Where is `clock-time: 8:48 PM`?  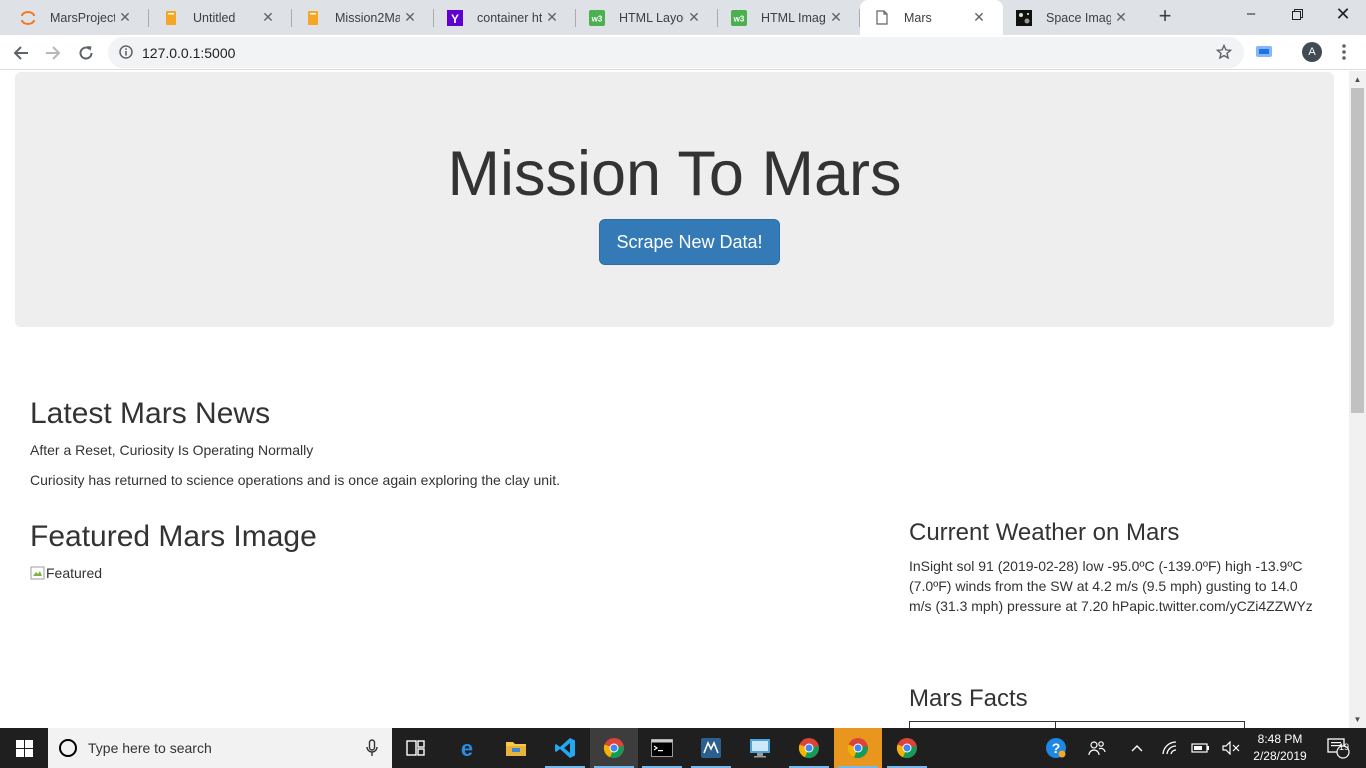
clock-time: 8:48 PM is located at coordinates (1280, 739).